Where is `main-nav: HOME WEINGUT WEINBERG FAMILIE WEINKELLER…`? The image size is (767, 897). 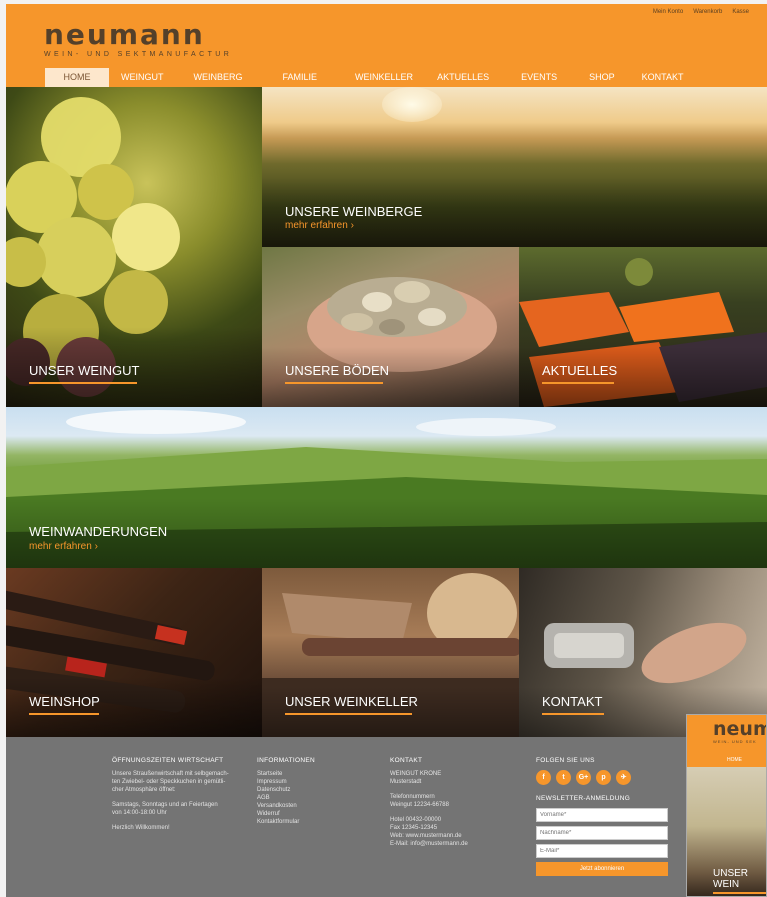
main-nav: HOME WEINGUT WEINBERG FAMILIE WEINKELLER… is located at coordinates (369, 77).